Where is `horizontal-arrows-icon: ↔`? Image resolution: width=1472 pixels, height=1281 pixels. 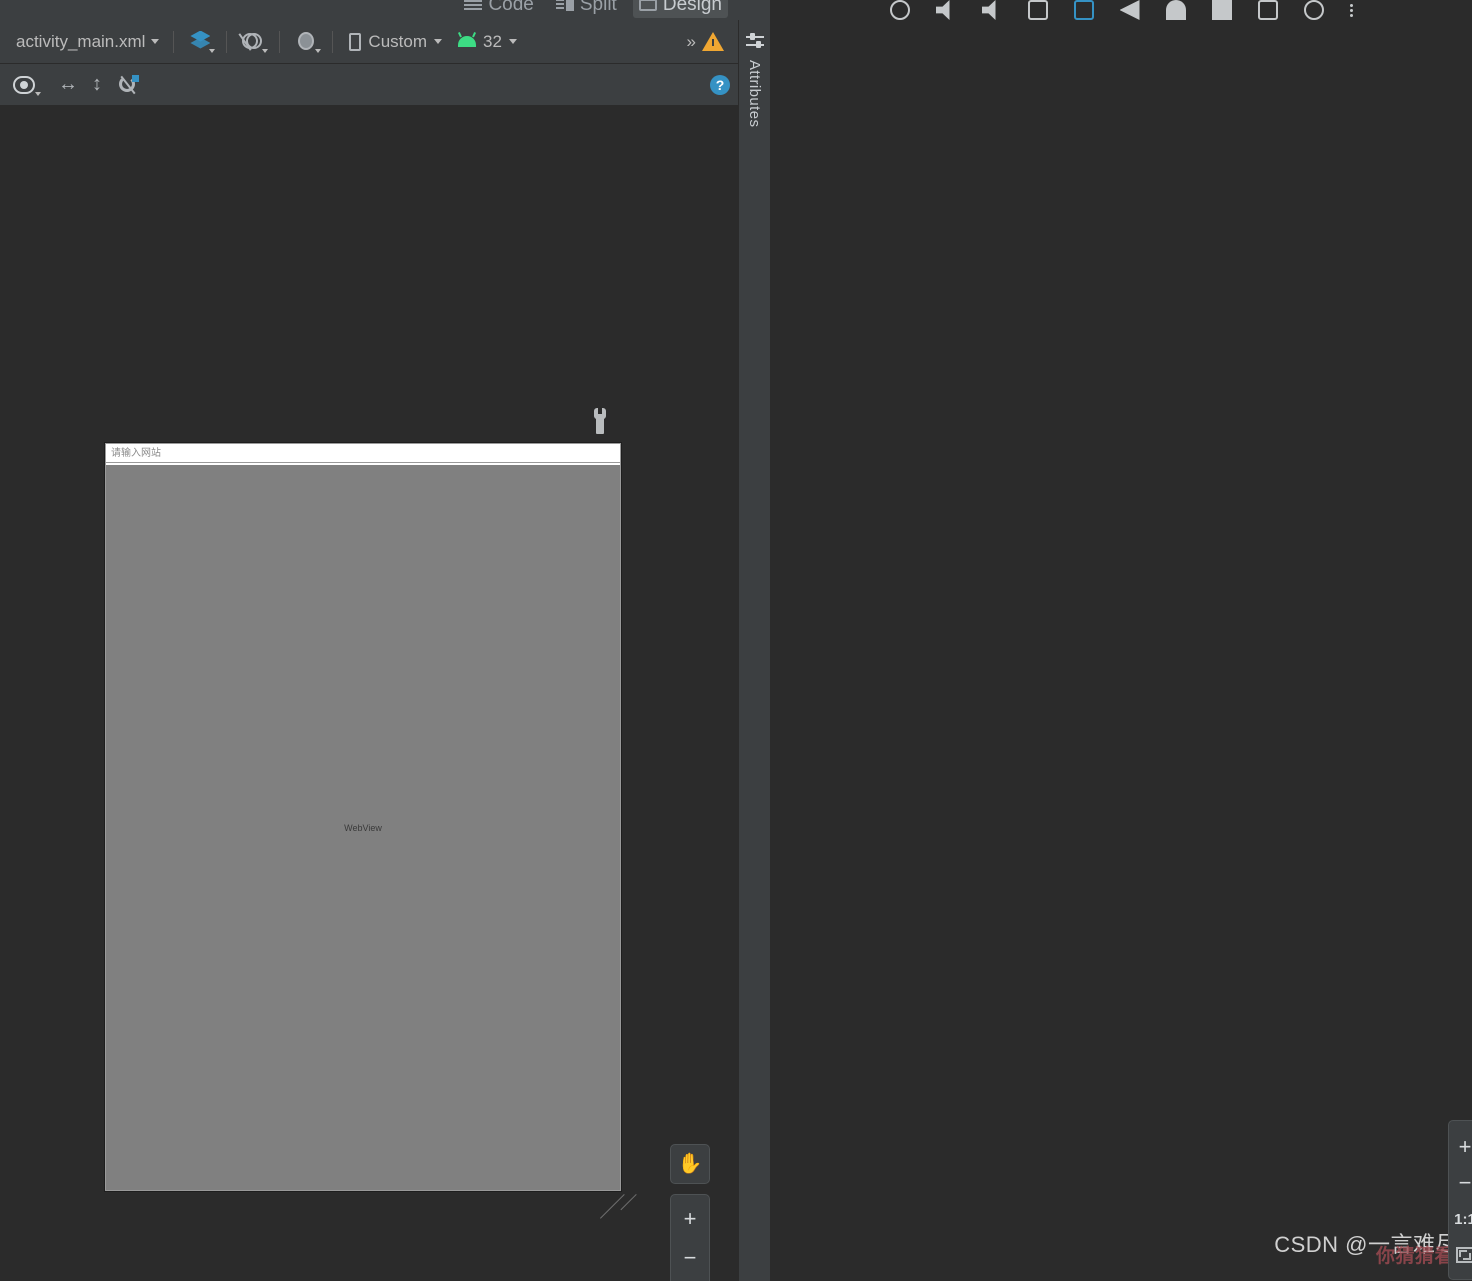 horizontal-arrows-icon: ↔ is located at coordinates (68, 84).